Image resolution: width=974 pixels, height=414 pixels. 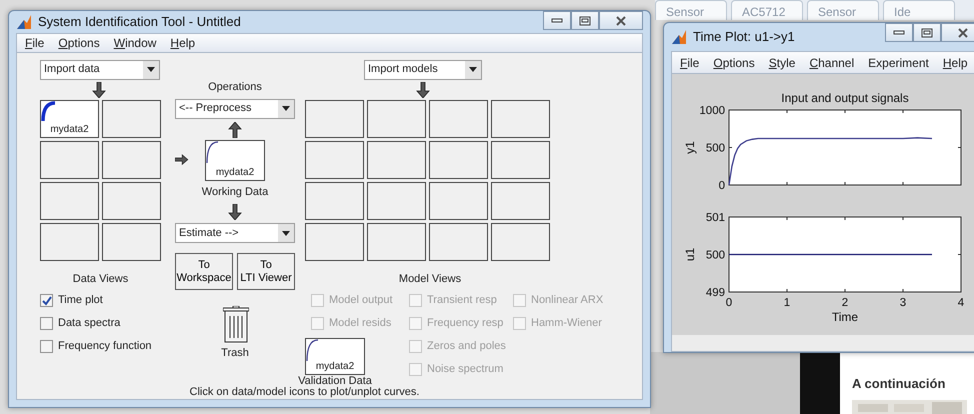 What do you see at coordinates (89, 324) in the screenshot?
I see `checkbox-label: Data spectra` at bounding box center [89, 324].